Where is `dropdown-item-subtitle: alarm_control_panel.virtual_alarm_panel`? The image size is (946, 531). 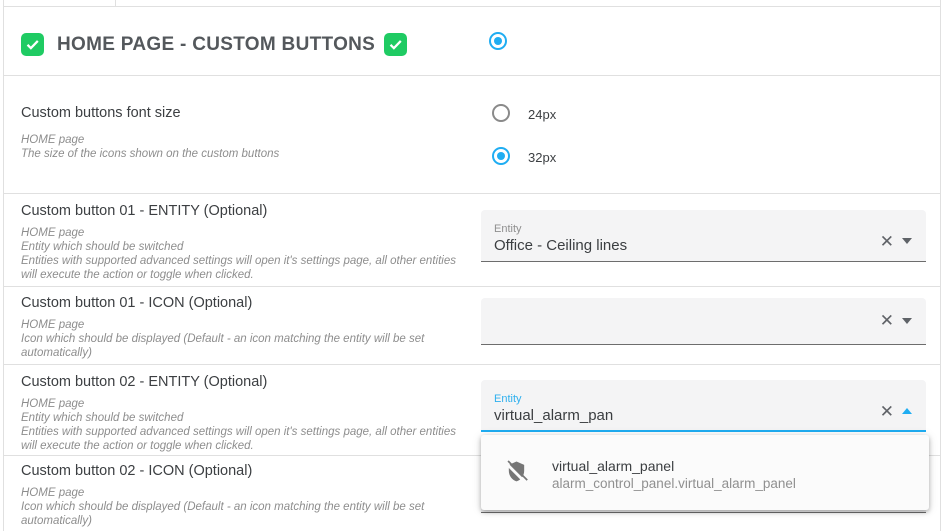
dropdown-item-subtitle: alarm_control_panel.virtual_alarm_panel is located at coordinates (674, 483).